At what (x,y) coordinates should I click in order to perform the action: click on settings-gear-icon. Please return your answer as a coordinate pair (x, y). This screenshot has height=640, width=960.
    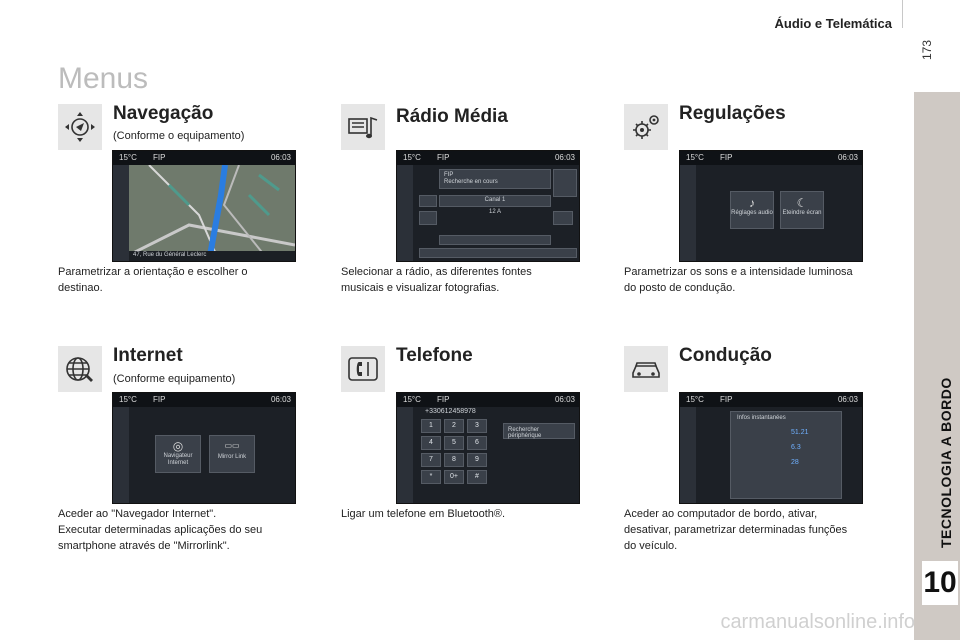
    Looking at the image, I should click on (646, 127).